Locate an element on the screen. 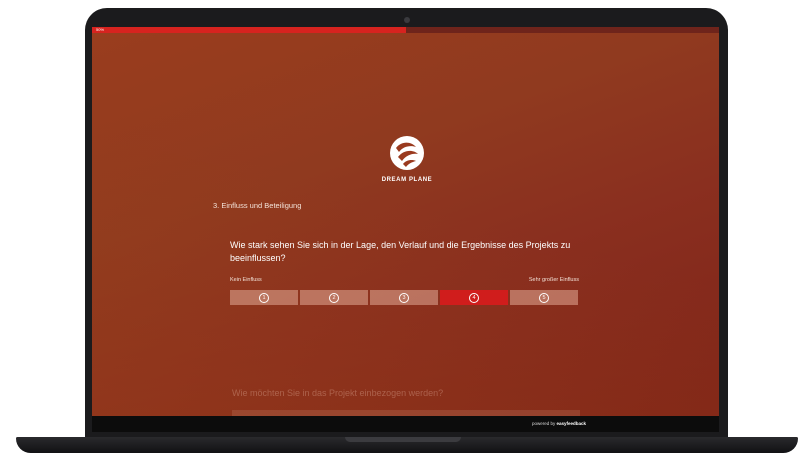 The width and height of the screenshot is (806, 470). footer-bar: powered by easyfeedback is located at coordinates (405, 424).